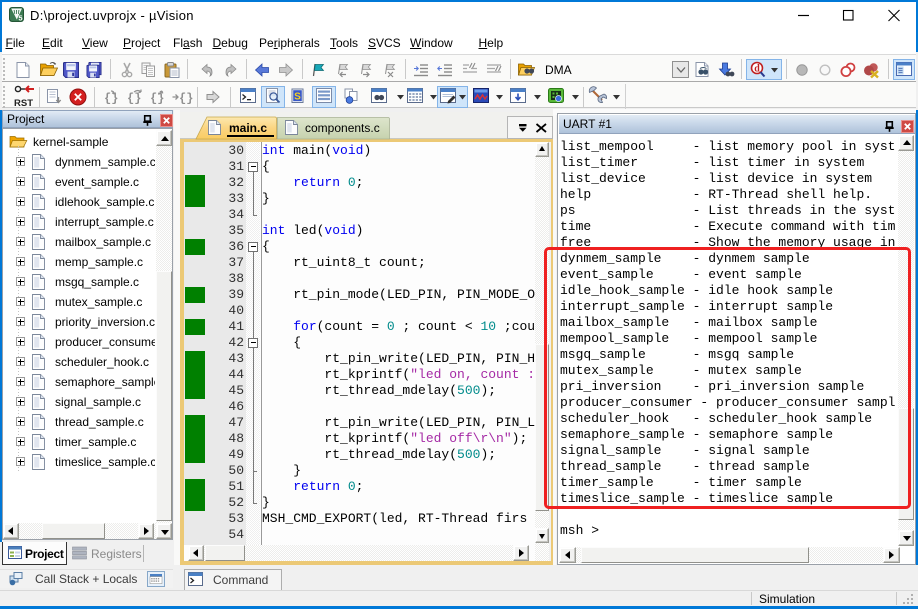 The width and height of the screenshot is (918, 609). What do you see at coordinates (297, 97) in the screenshot?
I see `svg-text: S` at bounding box center [297, 97].